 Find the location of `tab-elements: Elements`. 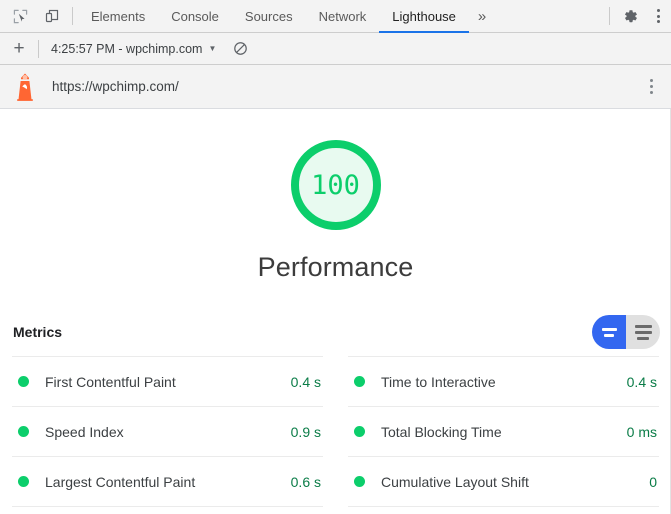

tab-elements: Elements is located at coordinates (118, 16).